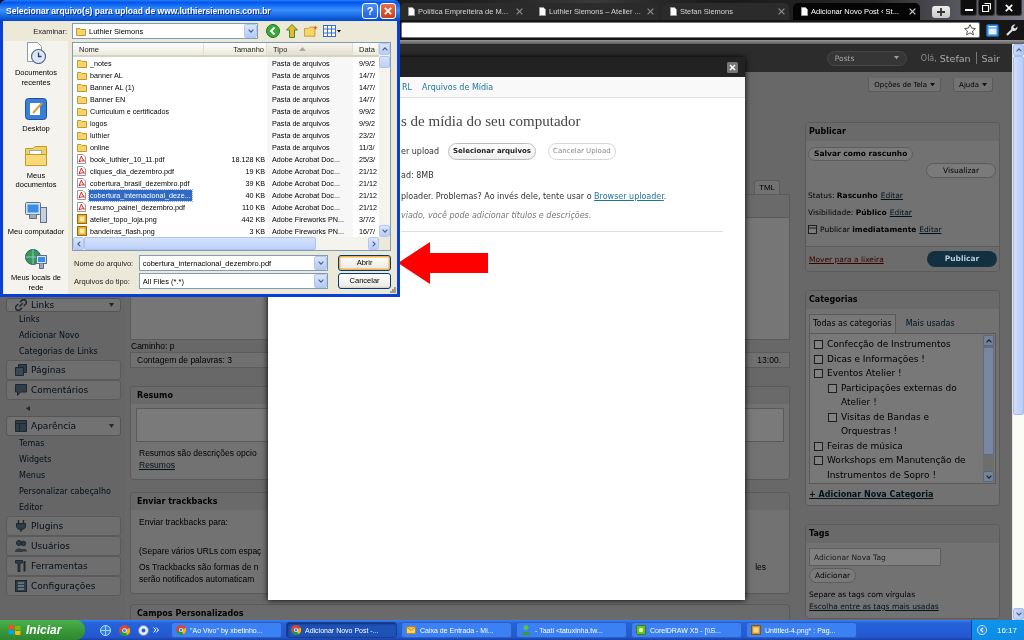 The width and height of the screenshot is (1024, 640). I want to click on disc-icon, so click(143, 630).